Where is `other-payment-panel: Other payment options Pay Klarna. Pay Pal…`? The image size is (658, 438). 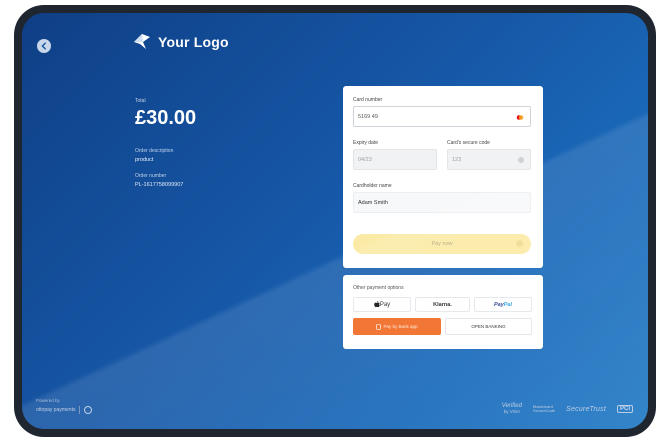 other-payment-panel: Other payment options Pay Klarna. Pay Pal… is located at coordinates (443, 312).